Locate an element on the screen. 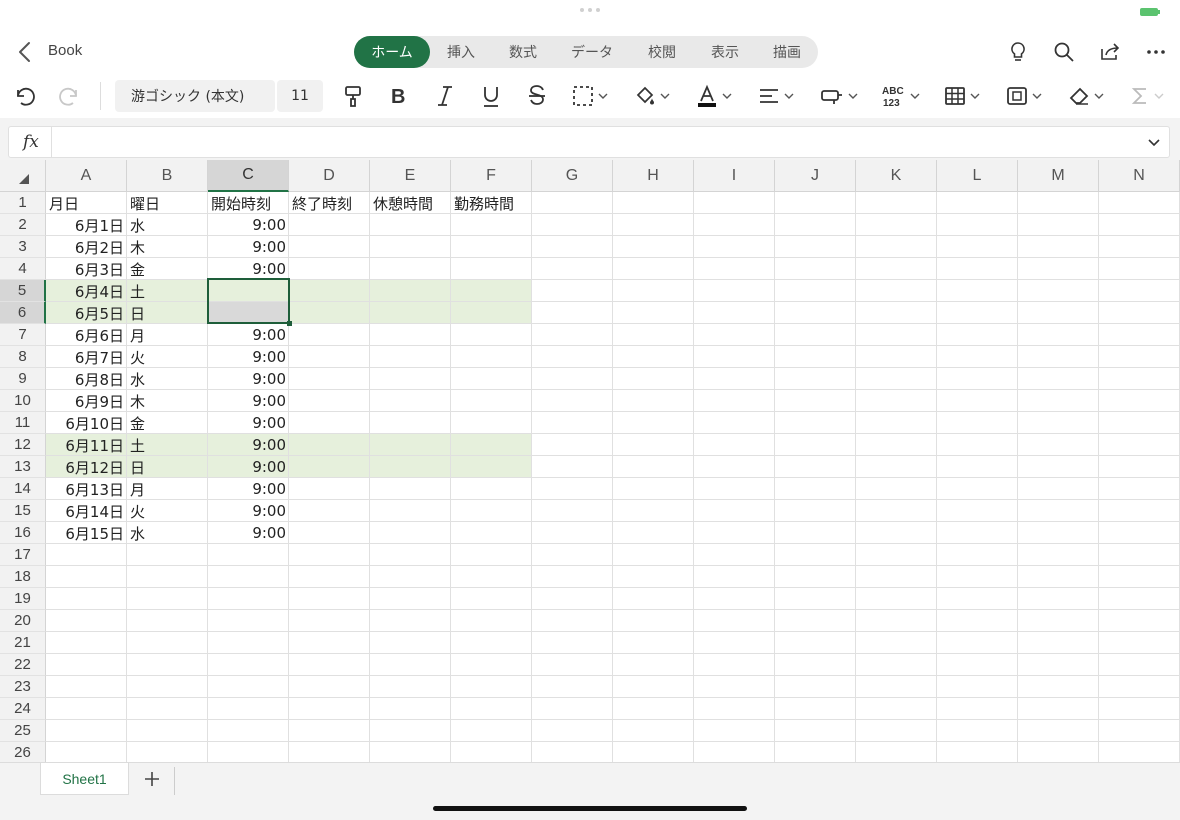  redo-icon is located at coordinates (70, 96).